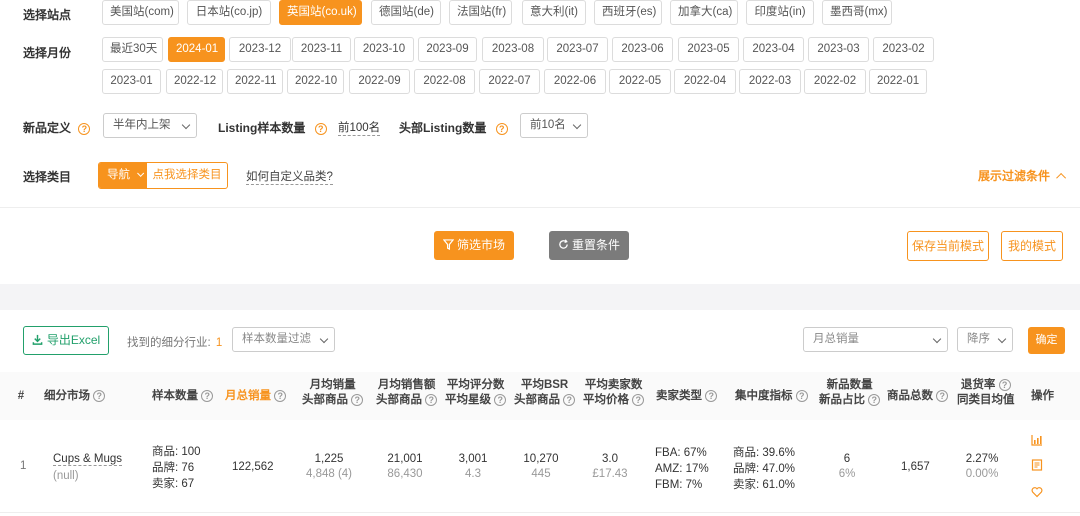 The image size is (1080, 516). I want to click on col-sample: 样本数量 ?, so click(183, 396).